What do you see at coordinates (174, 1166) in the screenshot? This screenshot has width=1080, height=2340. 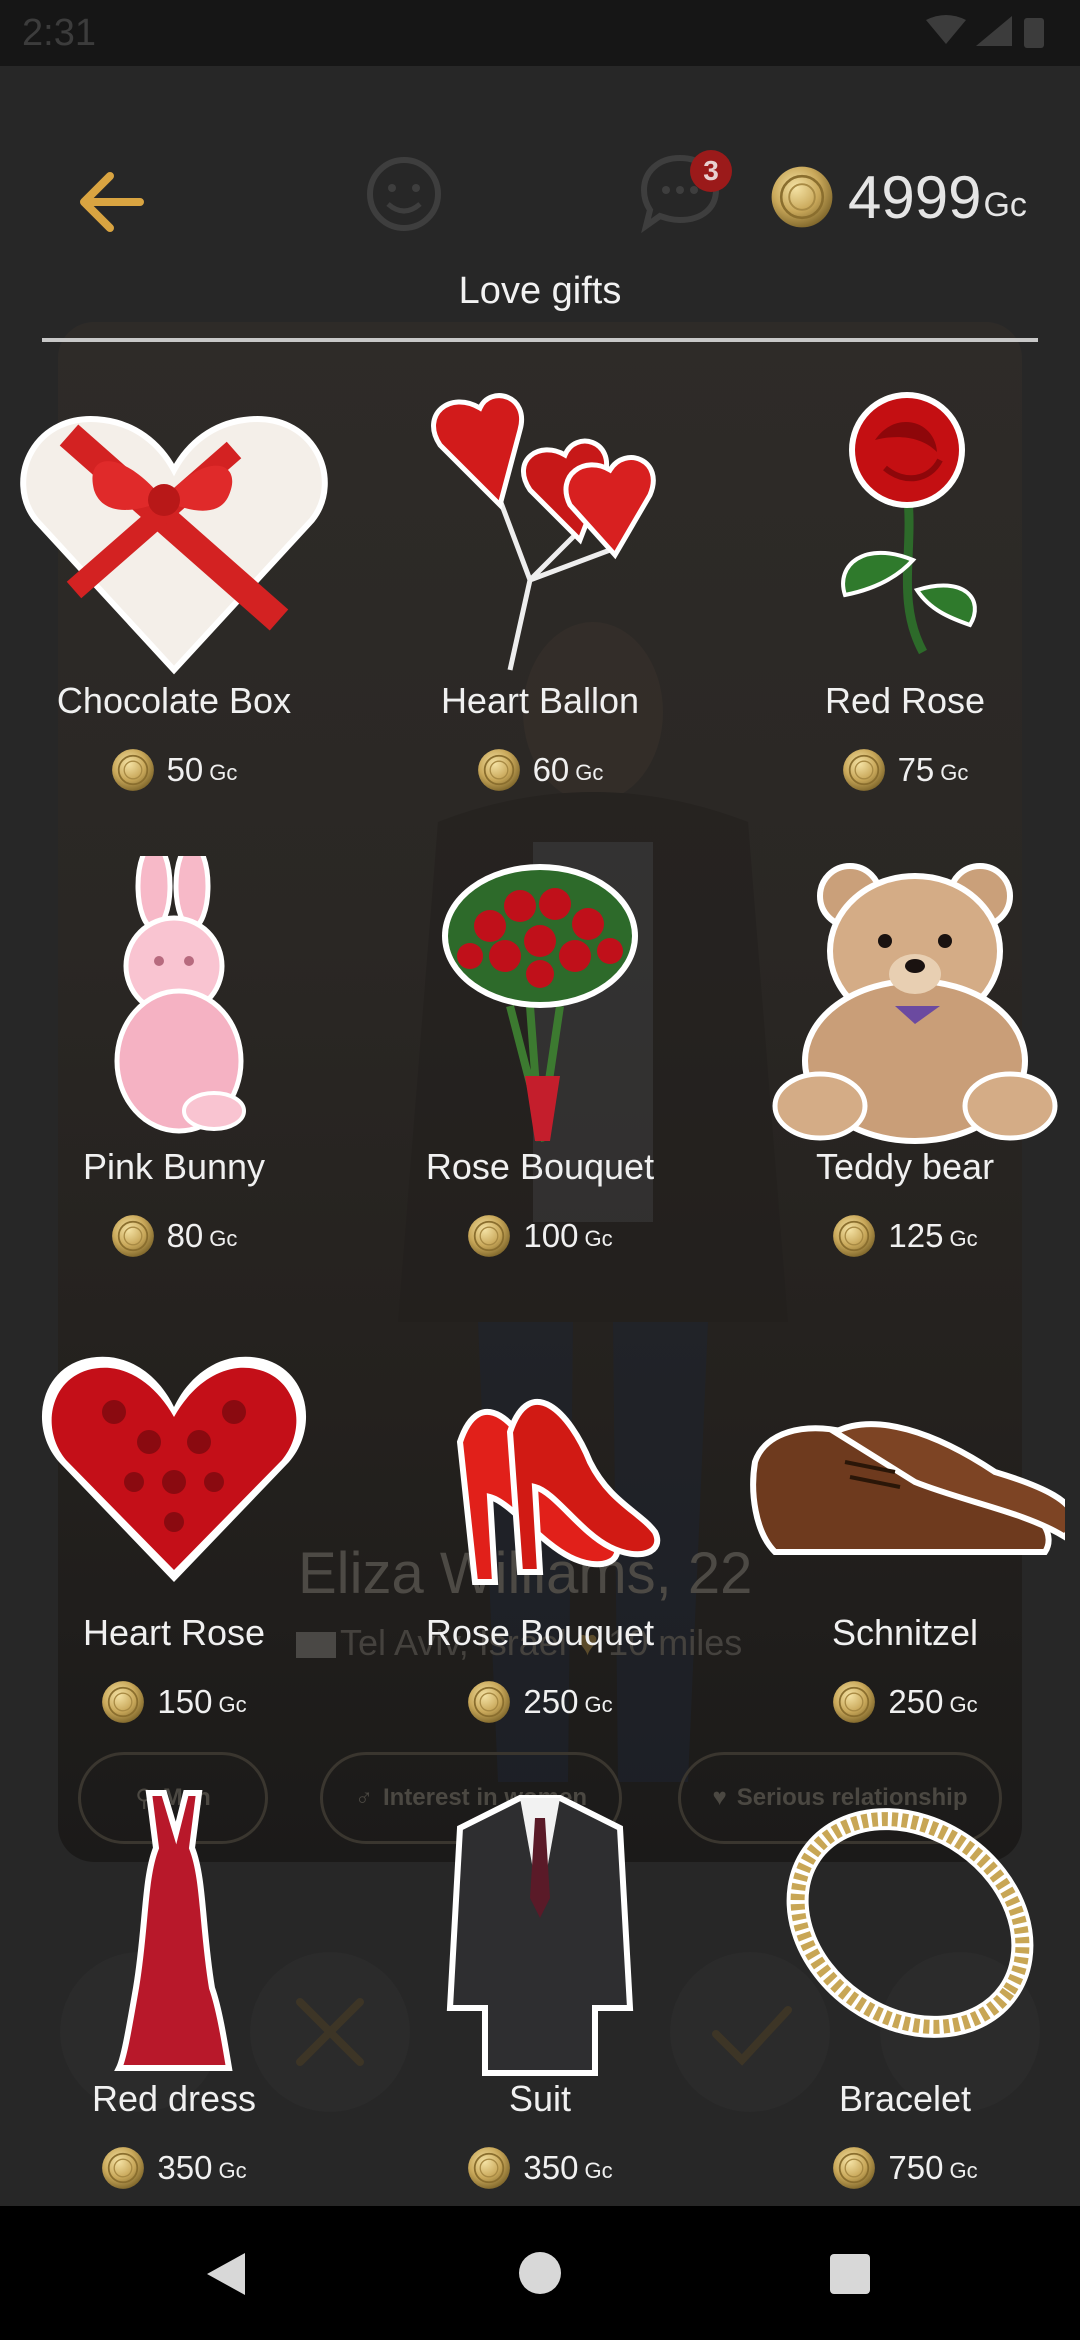 I see `gift-name: Pink Bunny` at bounding box center [174, 1166].